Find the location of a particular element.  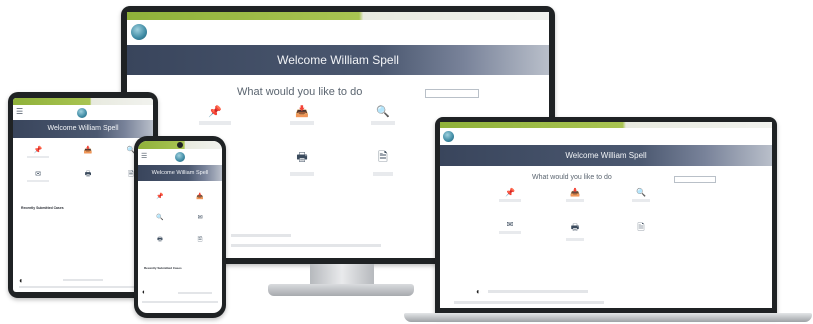

phone-welcome-title: Welcome William Spell is located at coordinates (180, 173).